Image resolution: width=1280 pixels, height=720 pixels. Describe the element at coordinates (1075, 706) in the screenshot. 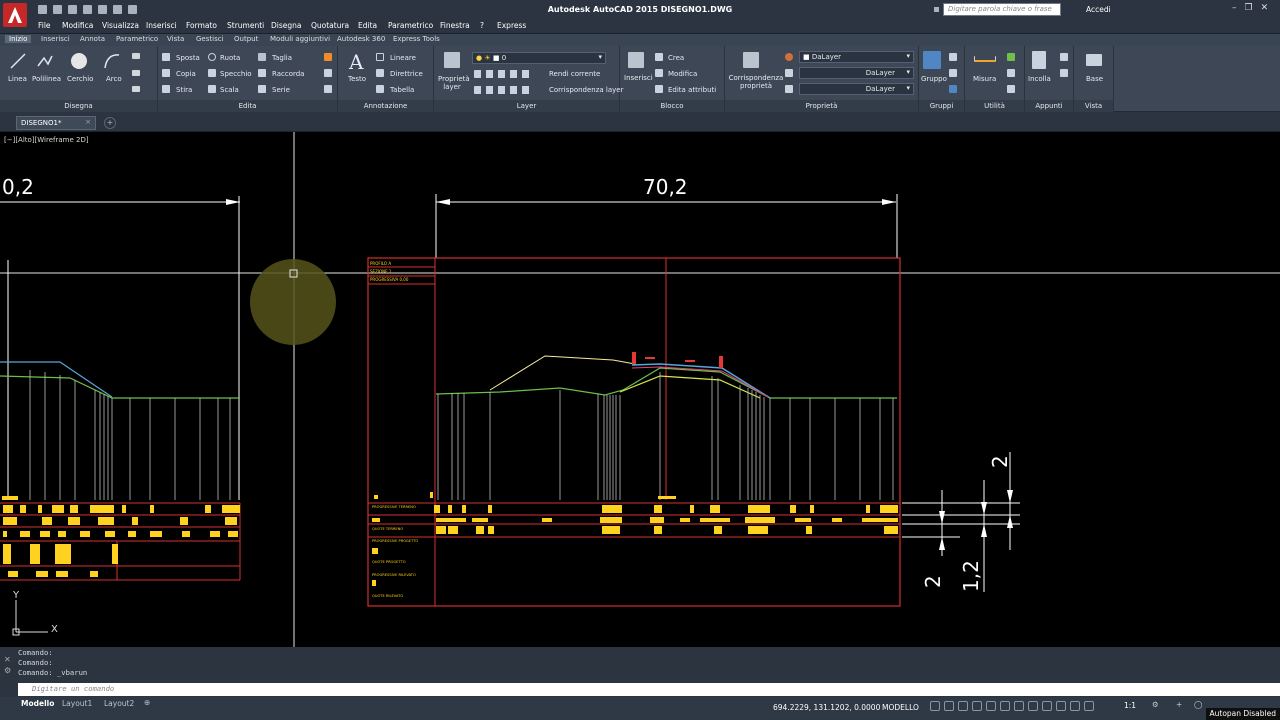

I see `auto-scale-icon` at that location.